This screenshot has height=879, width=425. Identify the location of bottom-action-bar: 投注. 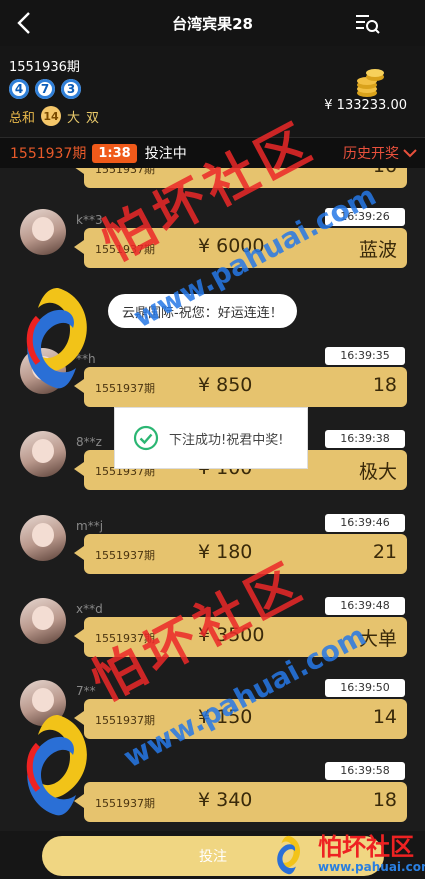
(212, 855).